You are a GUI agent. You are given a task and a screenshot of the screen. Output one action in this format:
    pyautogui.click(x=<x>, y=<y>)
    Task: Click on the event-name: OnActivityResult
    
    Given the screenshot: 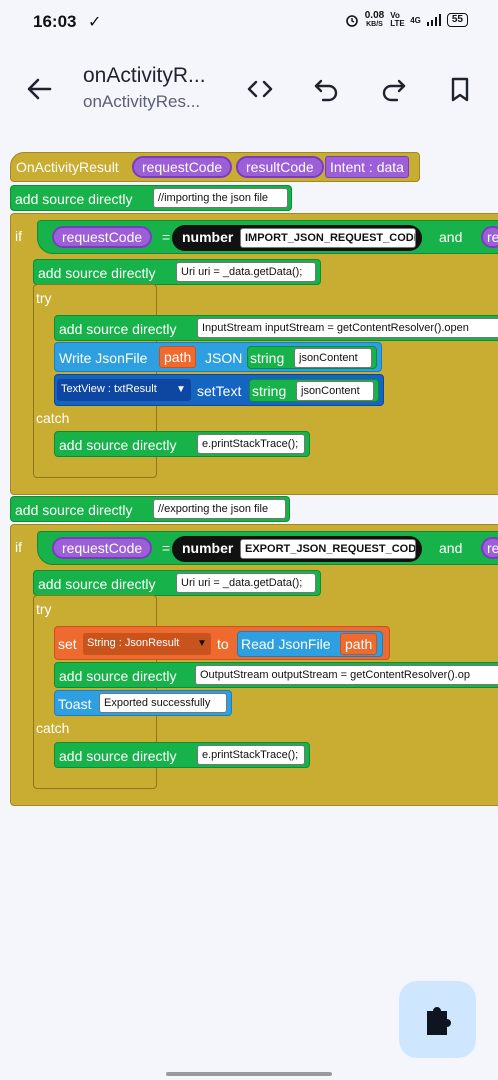 What is the action you would take?
    pyautogui.click(x=67, y=167)
    